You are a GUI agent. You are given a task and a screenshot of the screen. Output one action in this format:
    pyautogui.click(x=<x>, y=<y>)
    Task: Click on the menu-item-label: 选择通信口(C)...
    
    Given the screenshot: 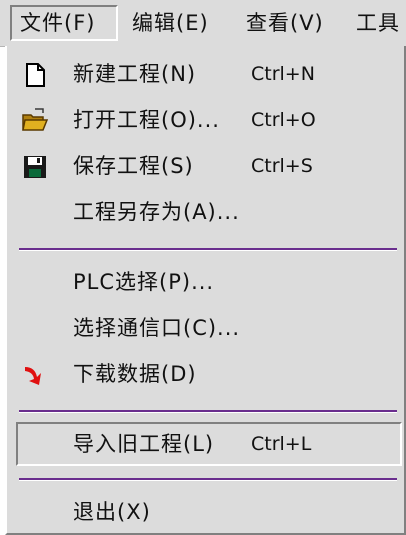 What is the action you would take?
    pyautogui.click(x=157, y=328)
    